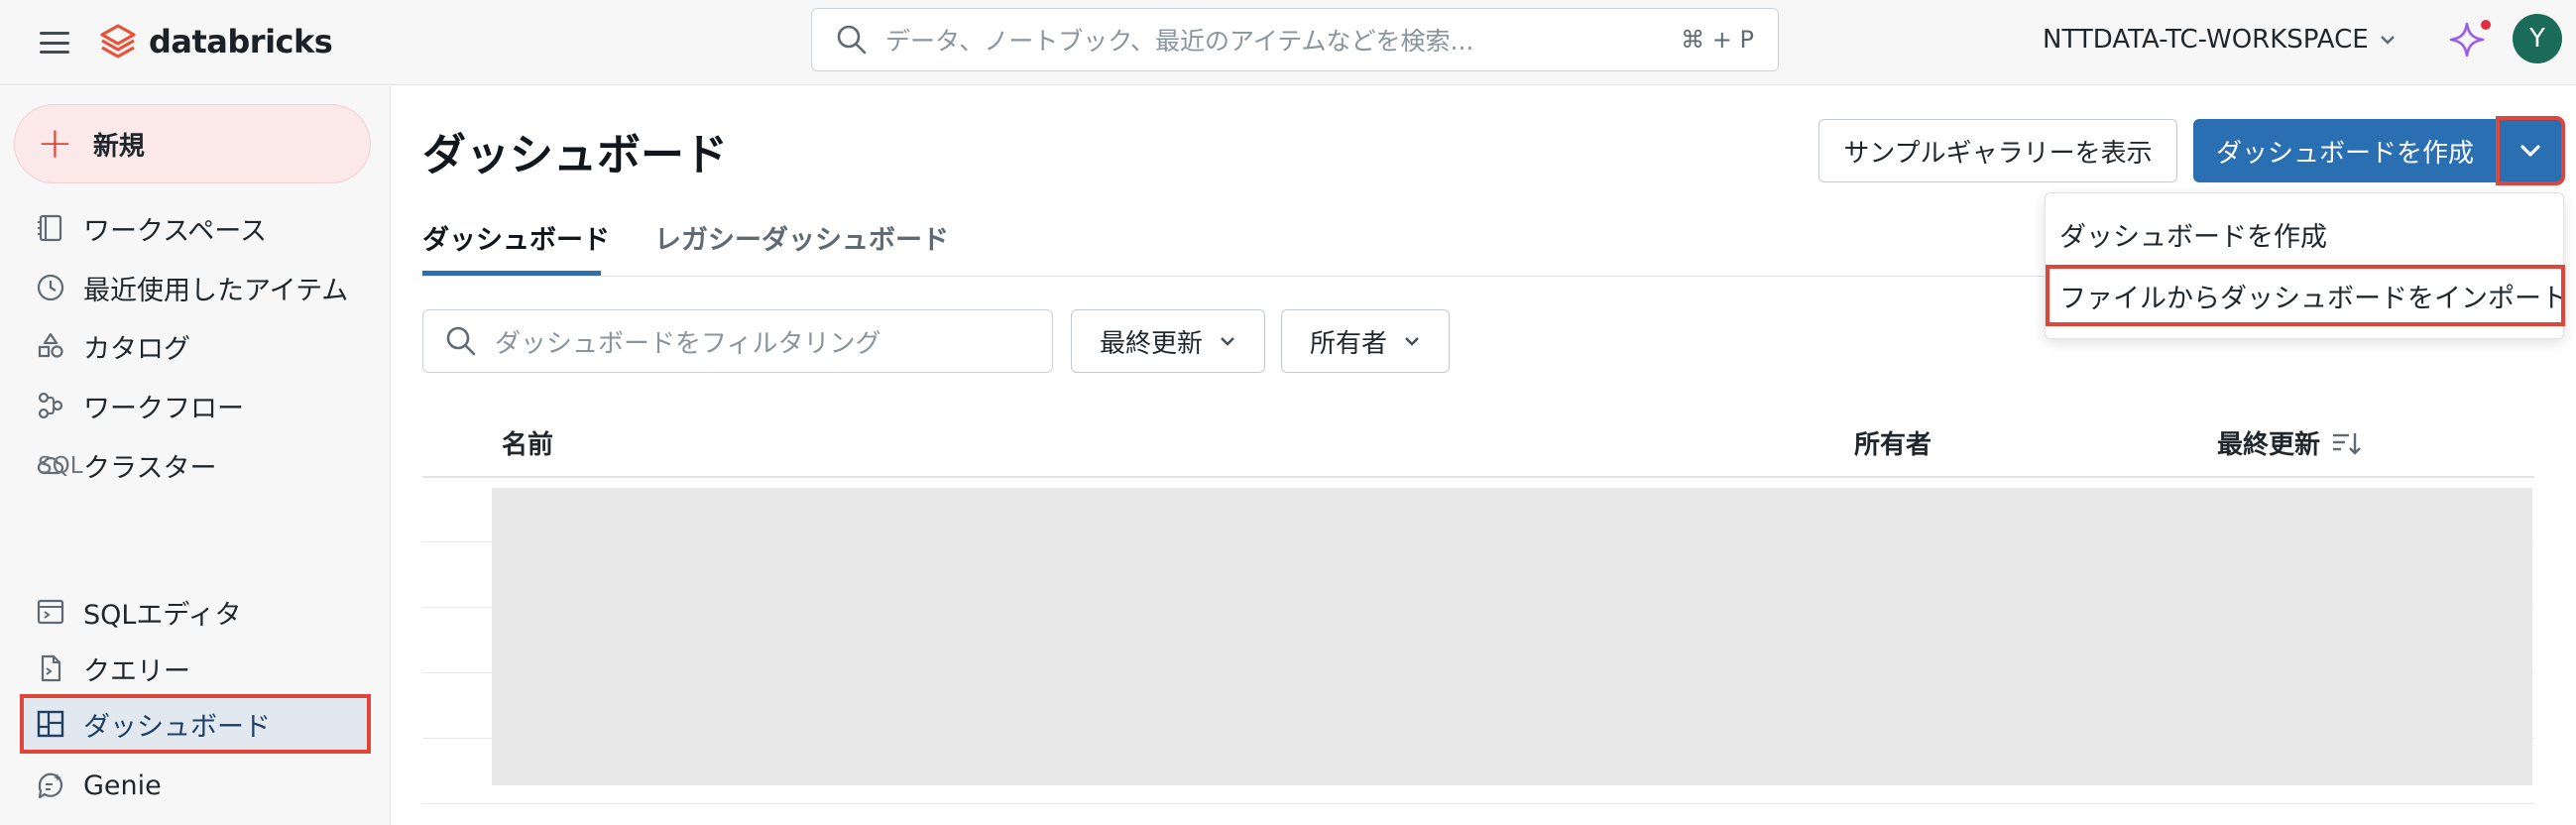 The height and width of the screenshot is (825, 2576). I want to click on user-avatar: Y, so click(2537, 38).